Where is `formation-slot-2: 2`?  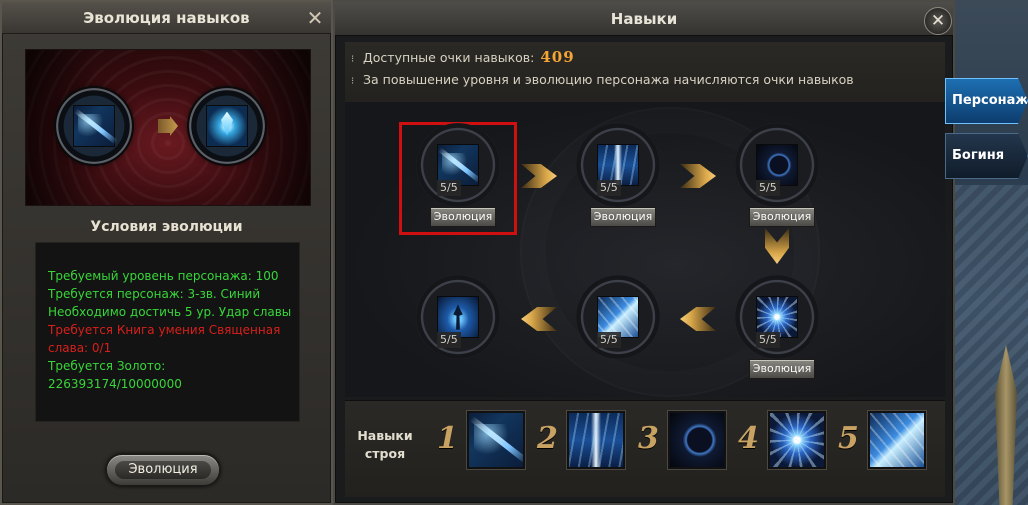
formation-slot-2: 2 is located at coordinates (582, 441).